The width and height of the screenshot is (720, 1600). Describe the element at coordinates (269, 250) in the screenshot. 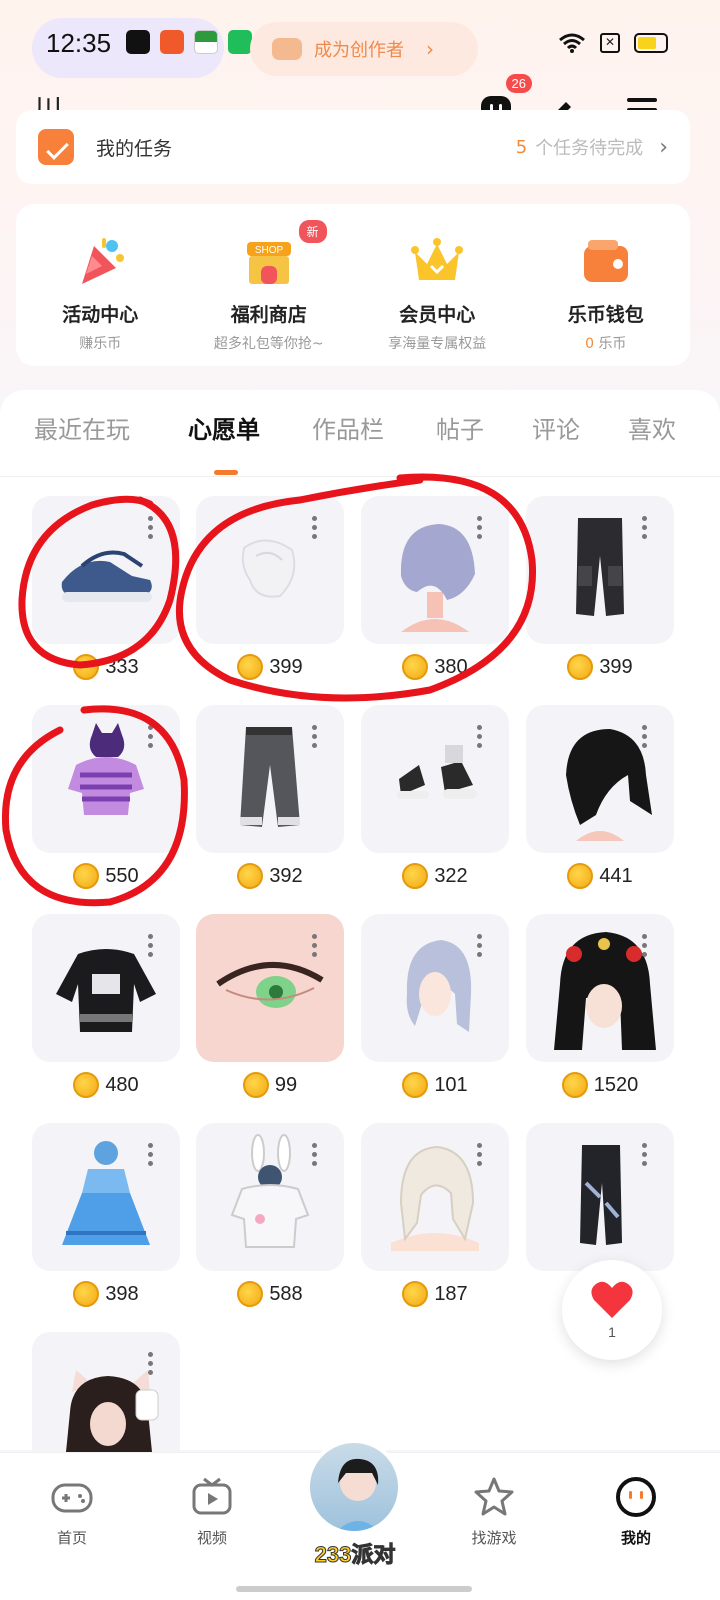

I see `svg-text: SHOP` at that location.